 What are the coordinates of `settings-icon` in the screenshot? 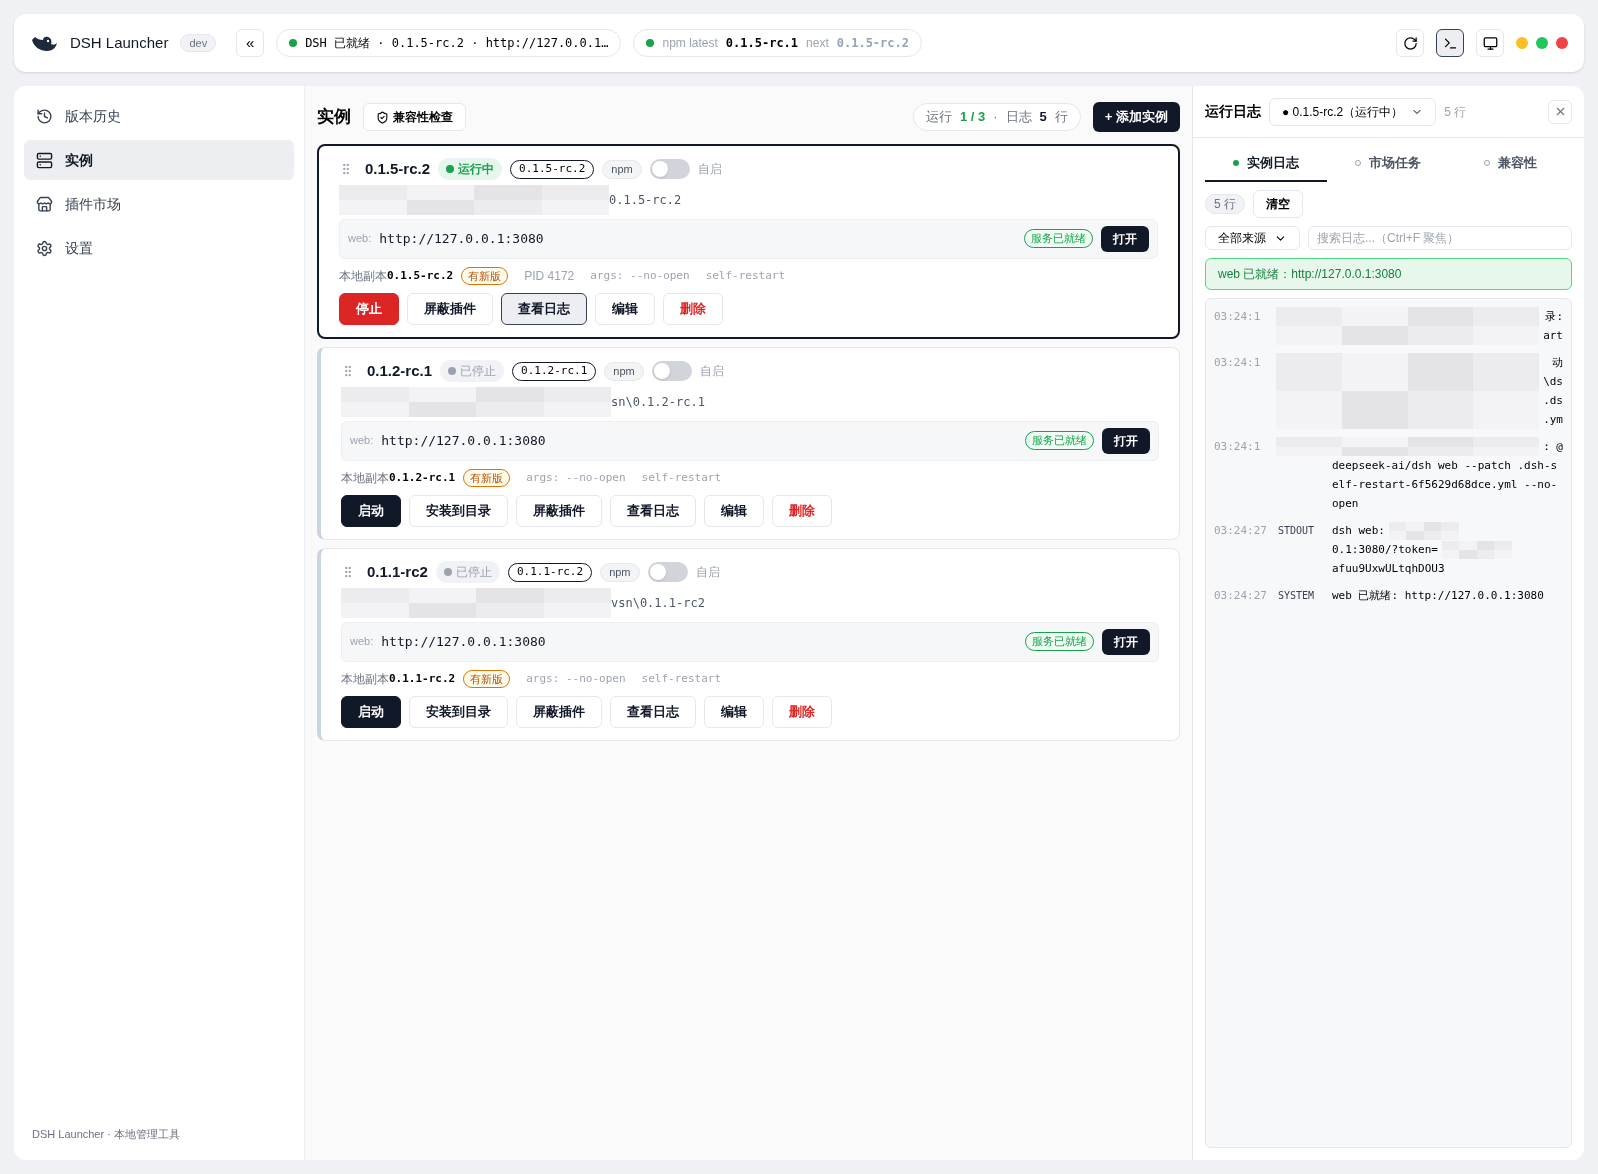 It's located at (44, 248).